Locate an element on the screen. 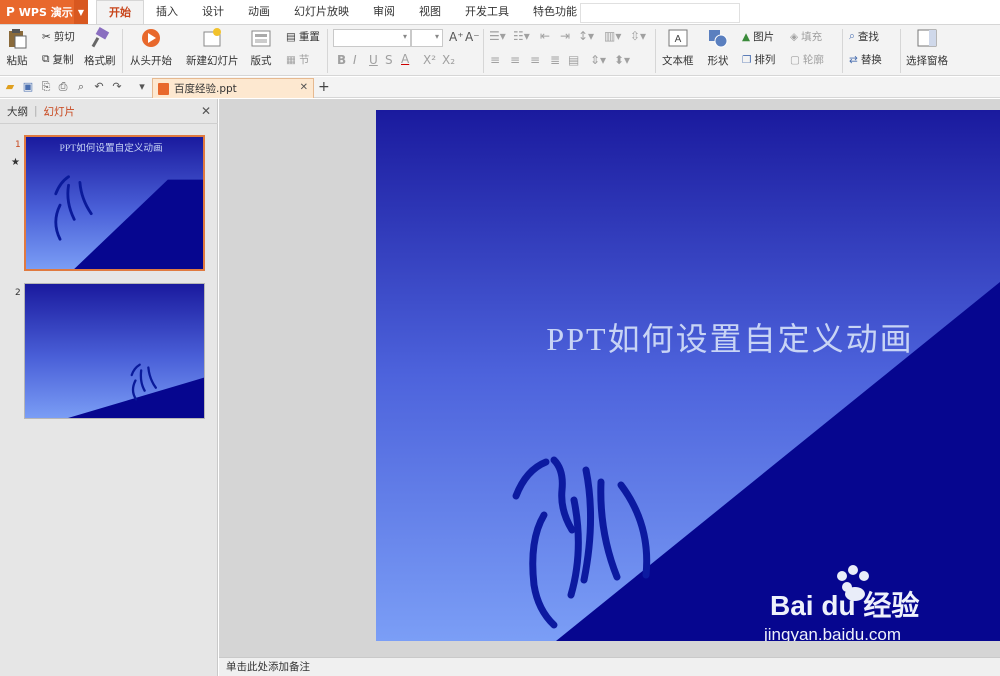 The height and width of the screenshot is (676, 1000). outline-button: ▢ 轮廓 is located at coordinates (807, 59).